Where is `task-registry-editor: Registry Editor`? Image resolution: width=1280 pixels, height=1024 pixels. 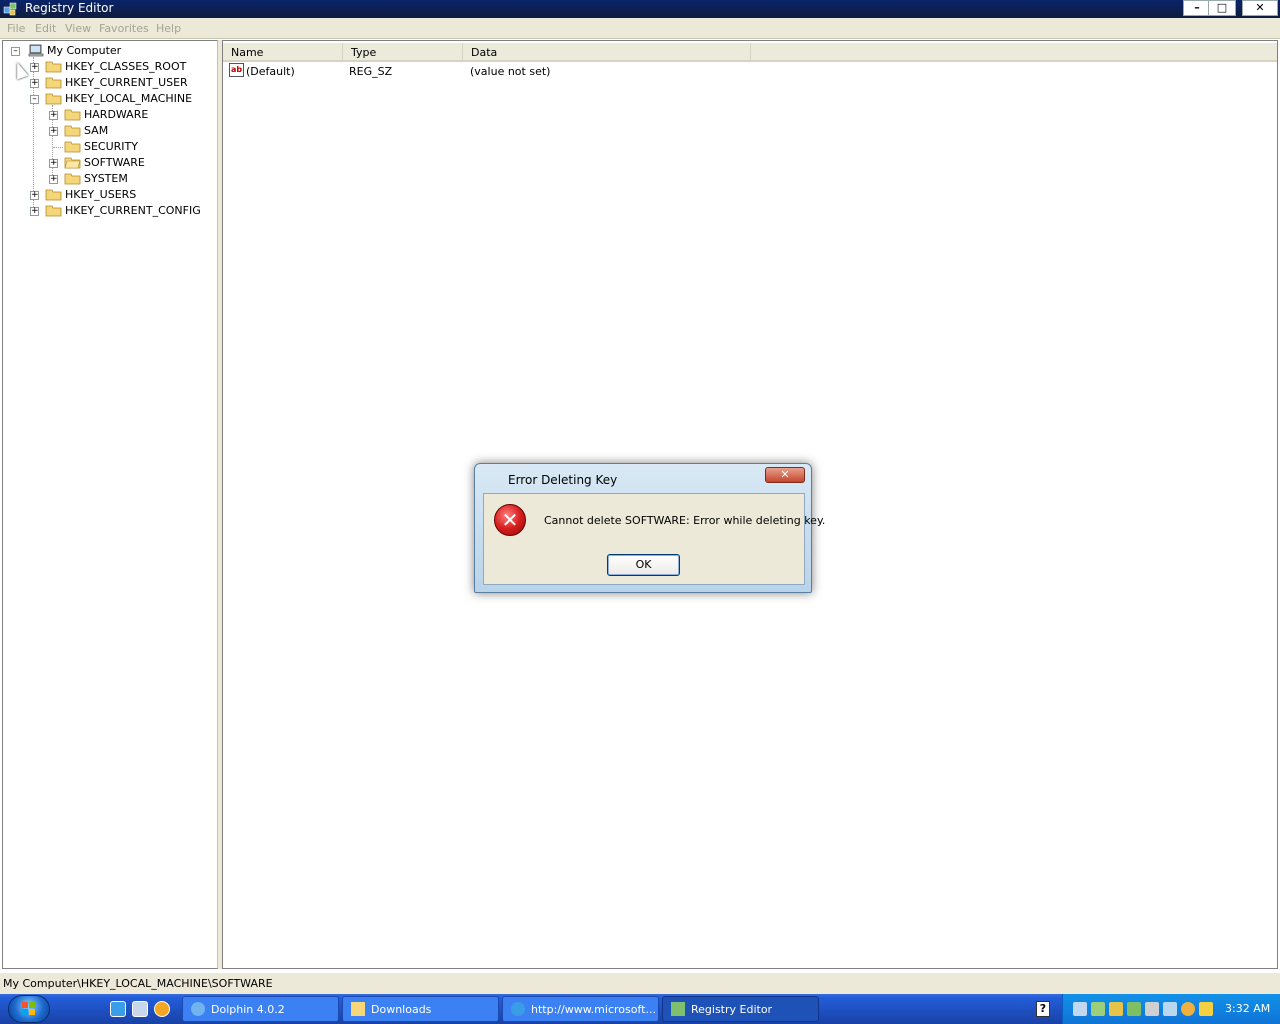 task-registry-editor: Registry Editor is located at coordinates (740, 1009).